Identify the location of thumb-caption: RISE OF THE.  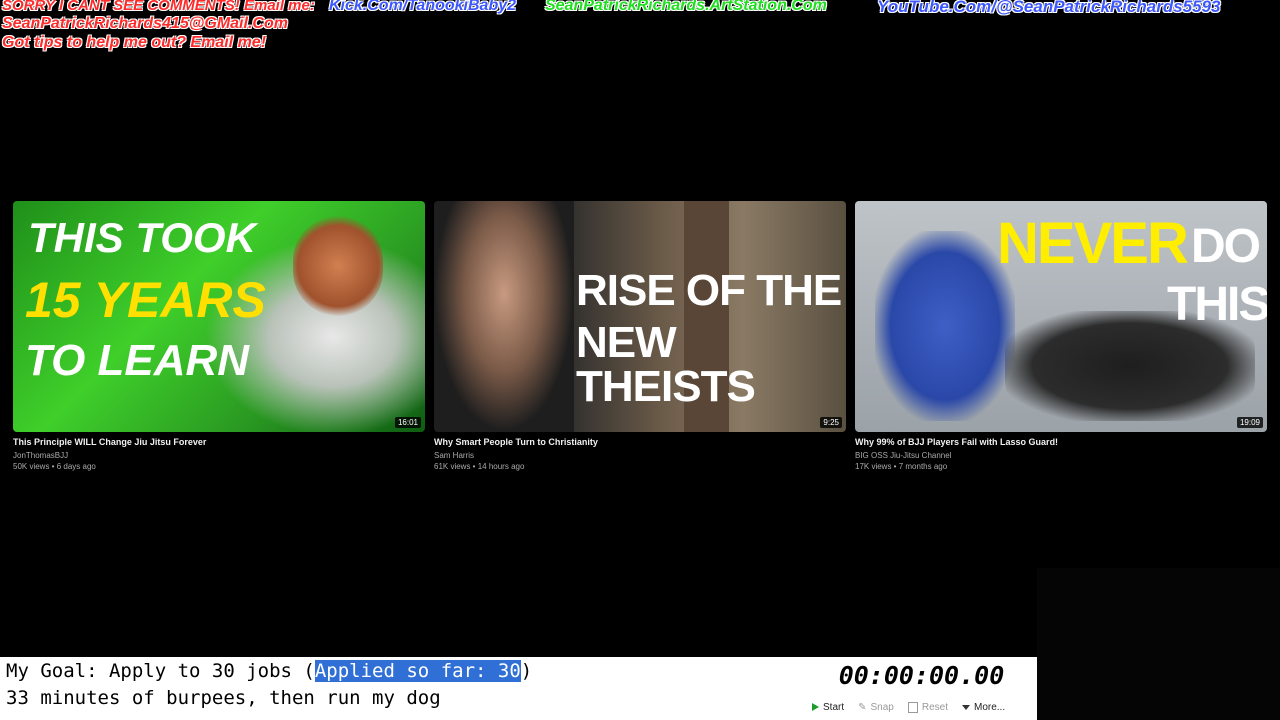
(709, 290).